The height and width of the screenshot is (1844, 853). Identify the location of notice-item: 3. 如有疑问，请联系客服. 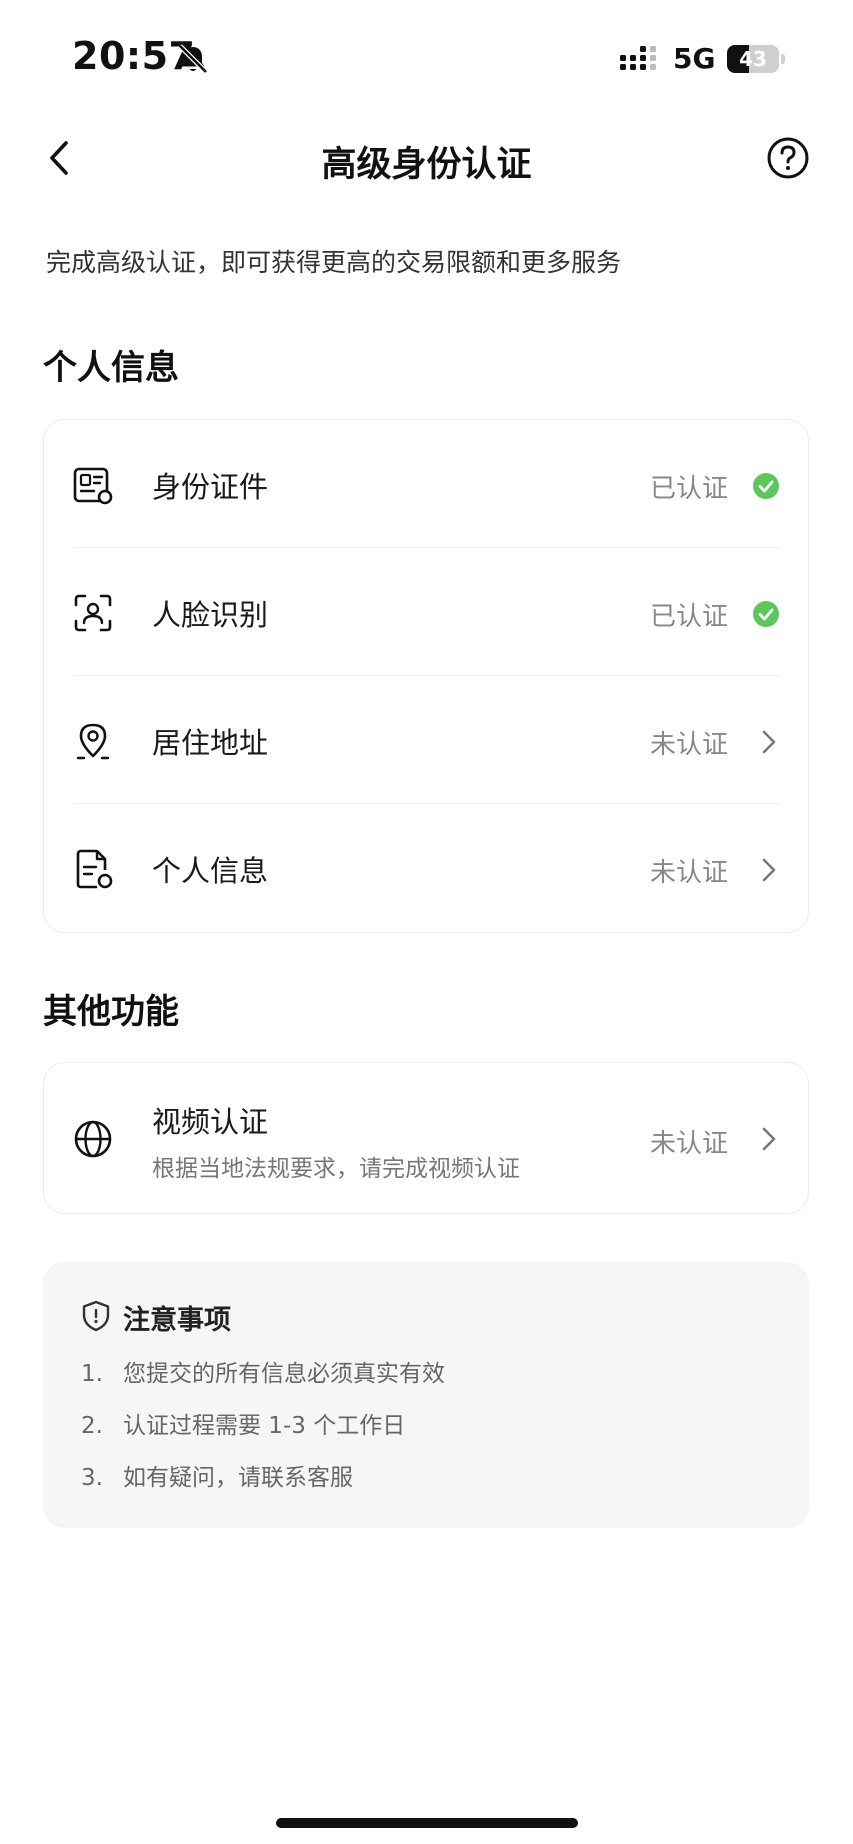
(217, 1478).